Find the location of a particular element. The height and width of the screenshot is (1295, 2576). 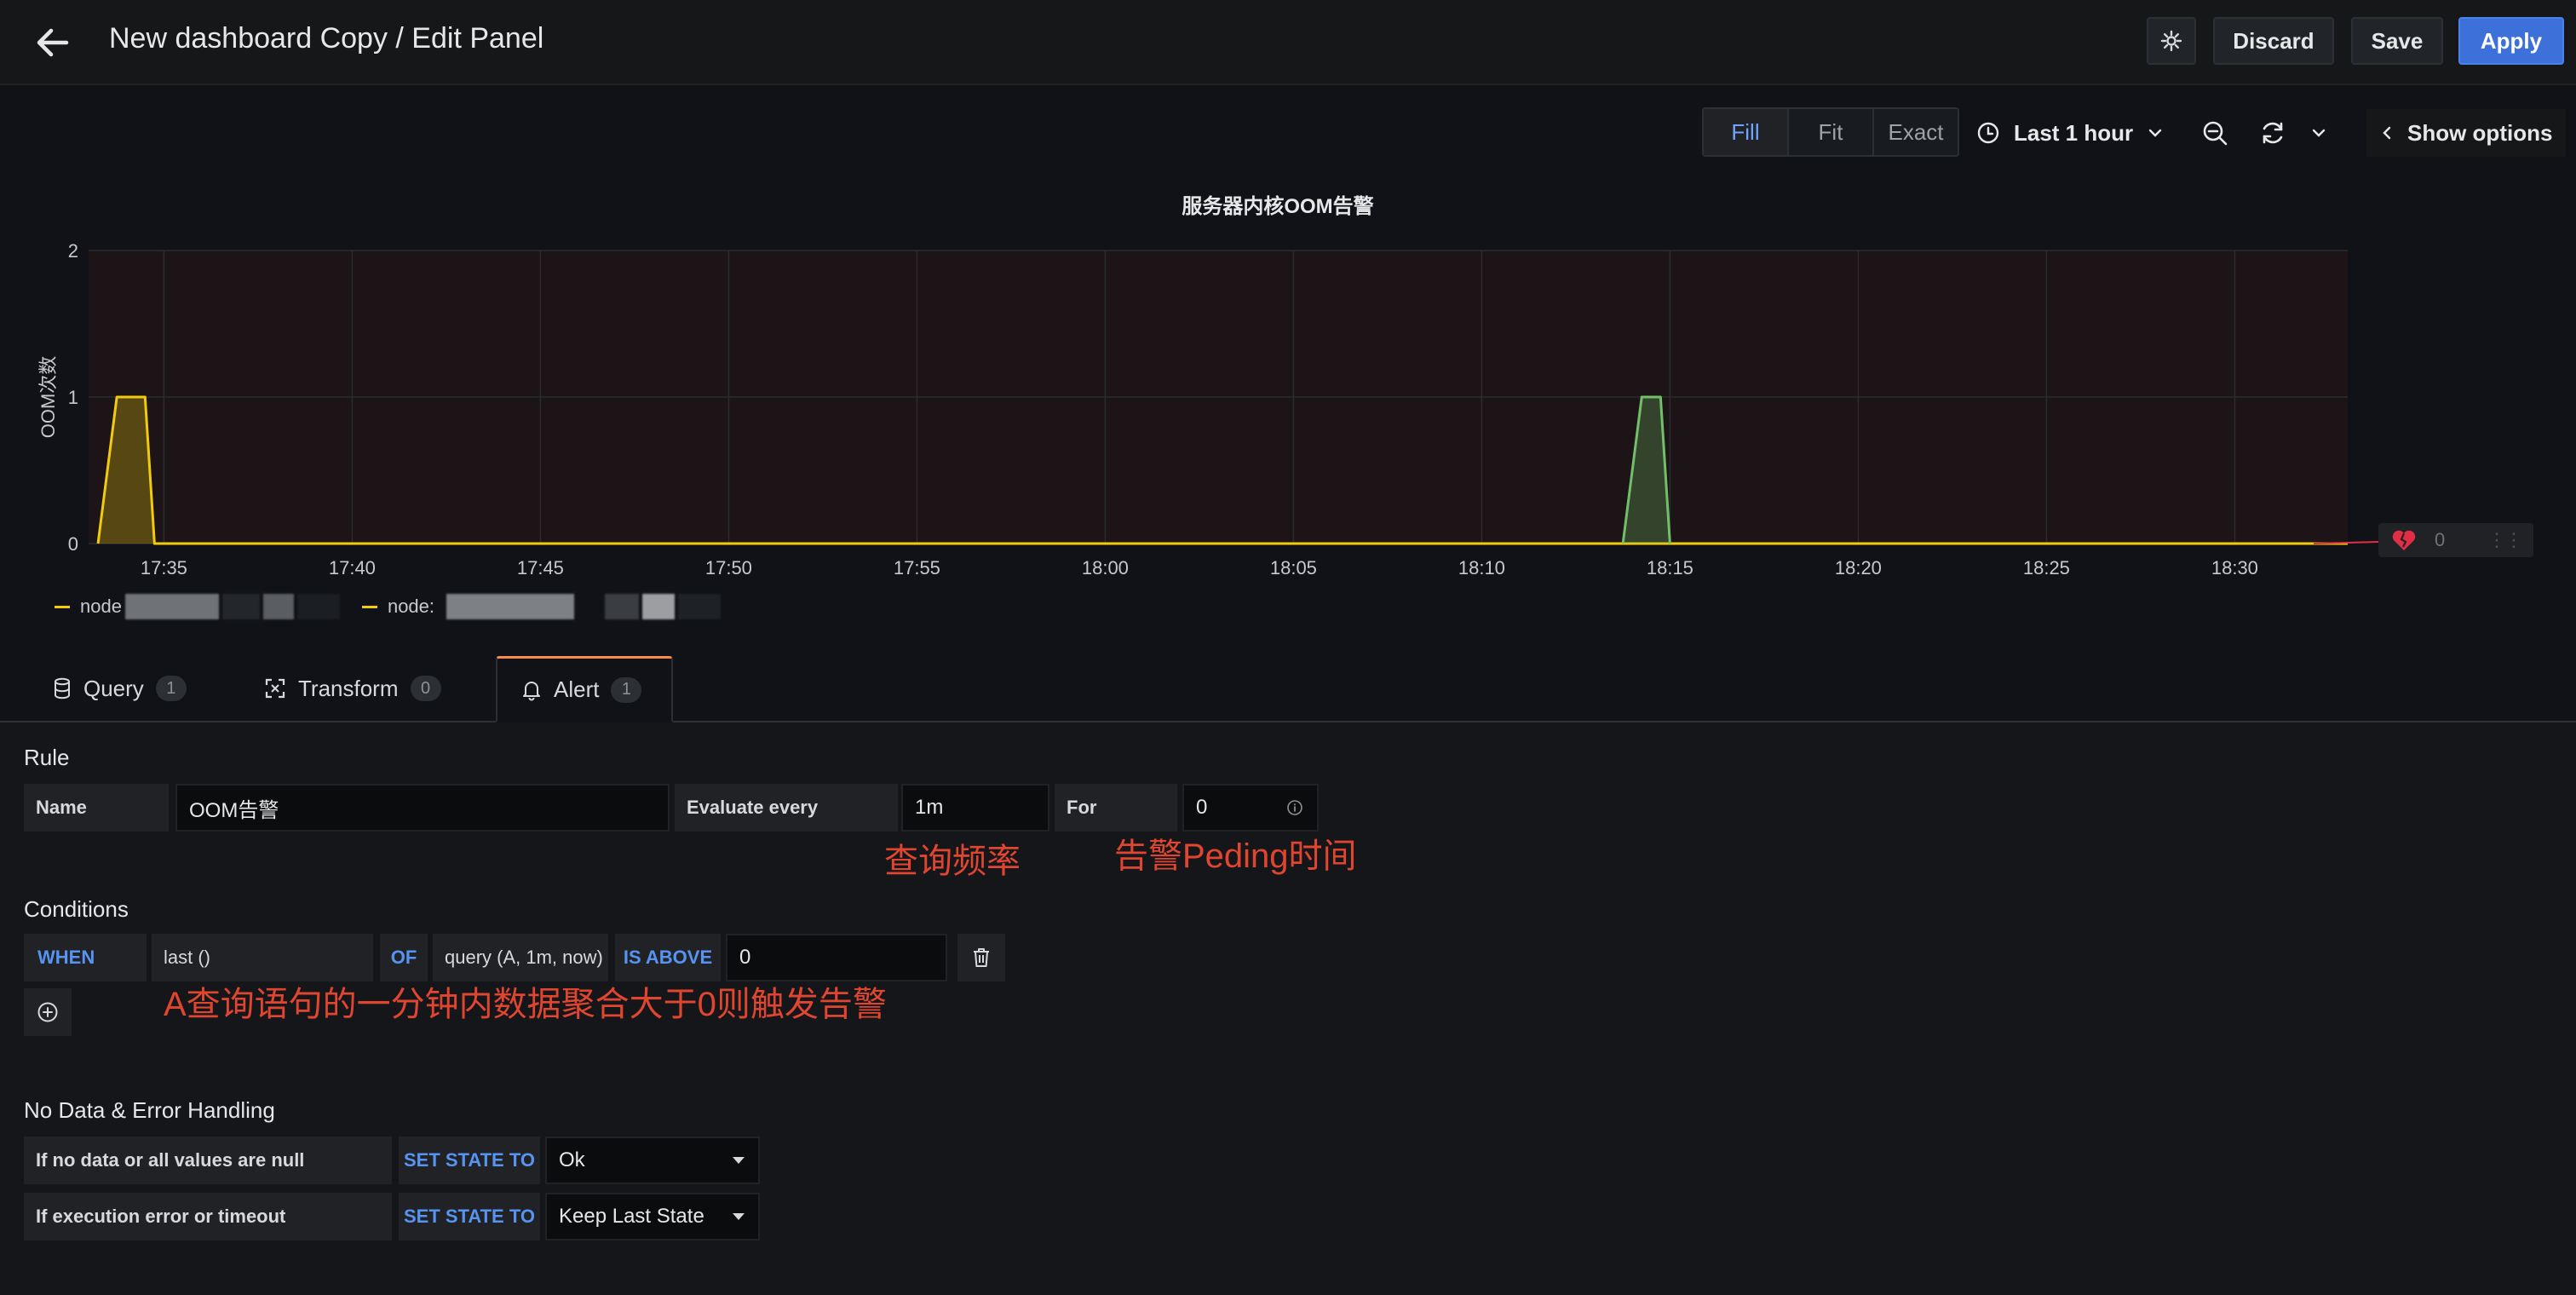

x-tick-label: 18:10 is located at coordinates (1482, 567).